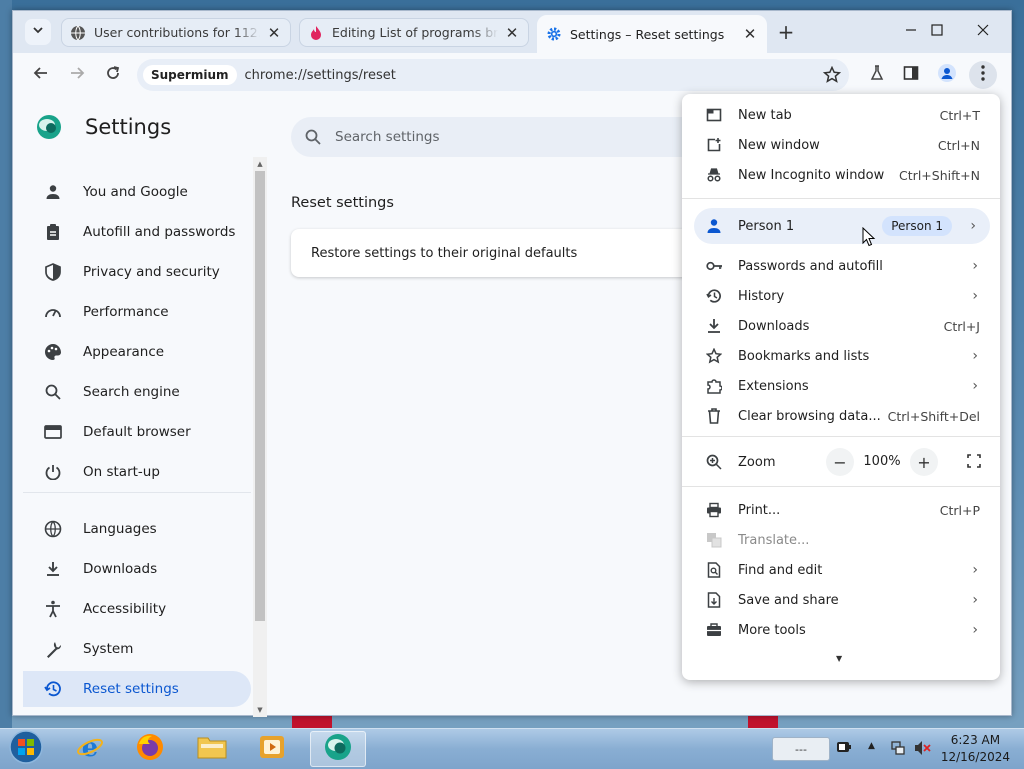  What do you see at coordinates (501, 137) in the screenshot?
I see `search-settings-input: Search settings` at bounding box center [501, 137].